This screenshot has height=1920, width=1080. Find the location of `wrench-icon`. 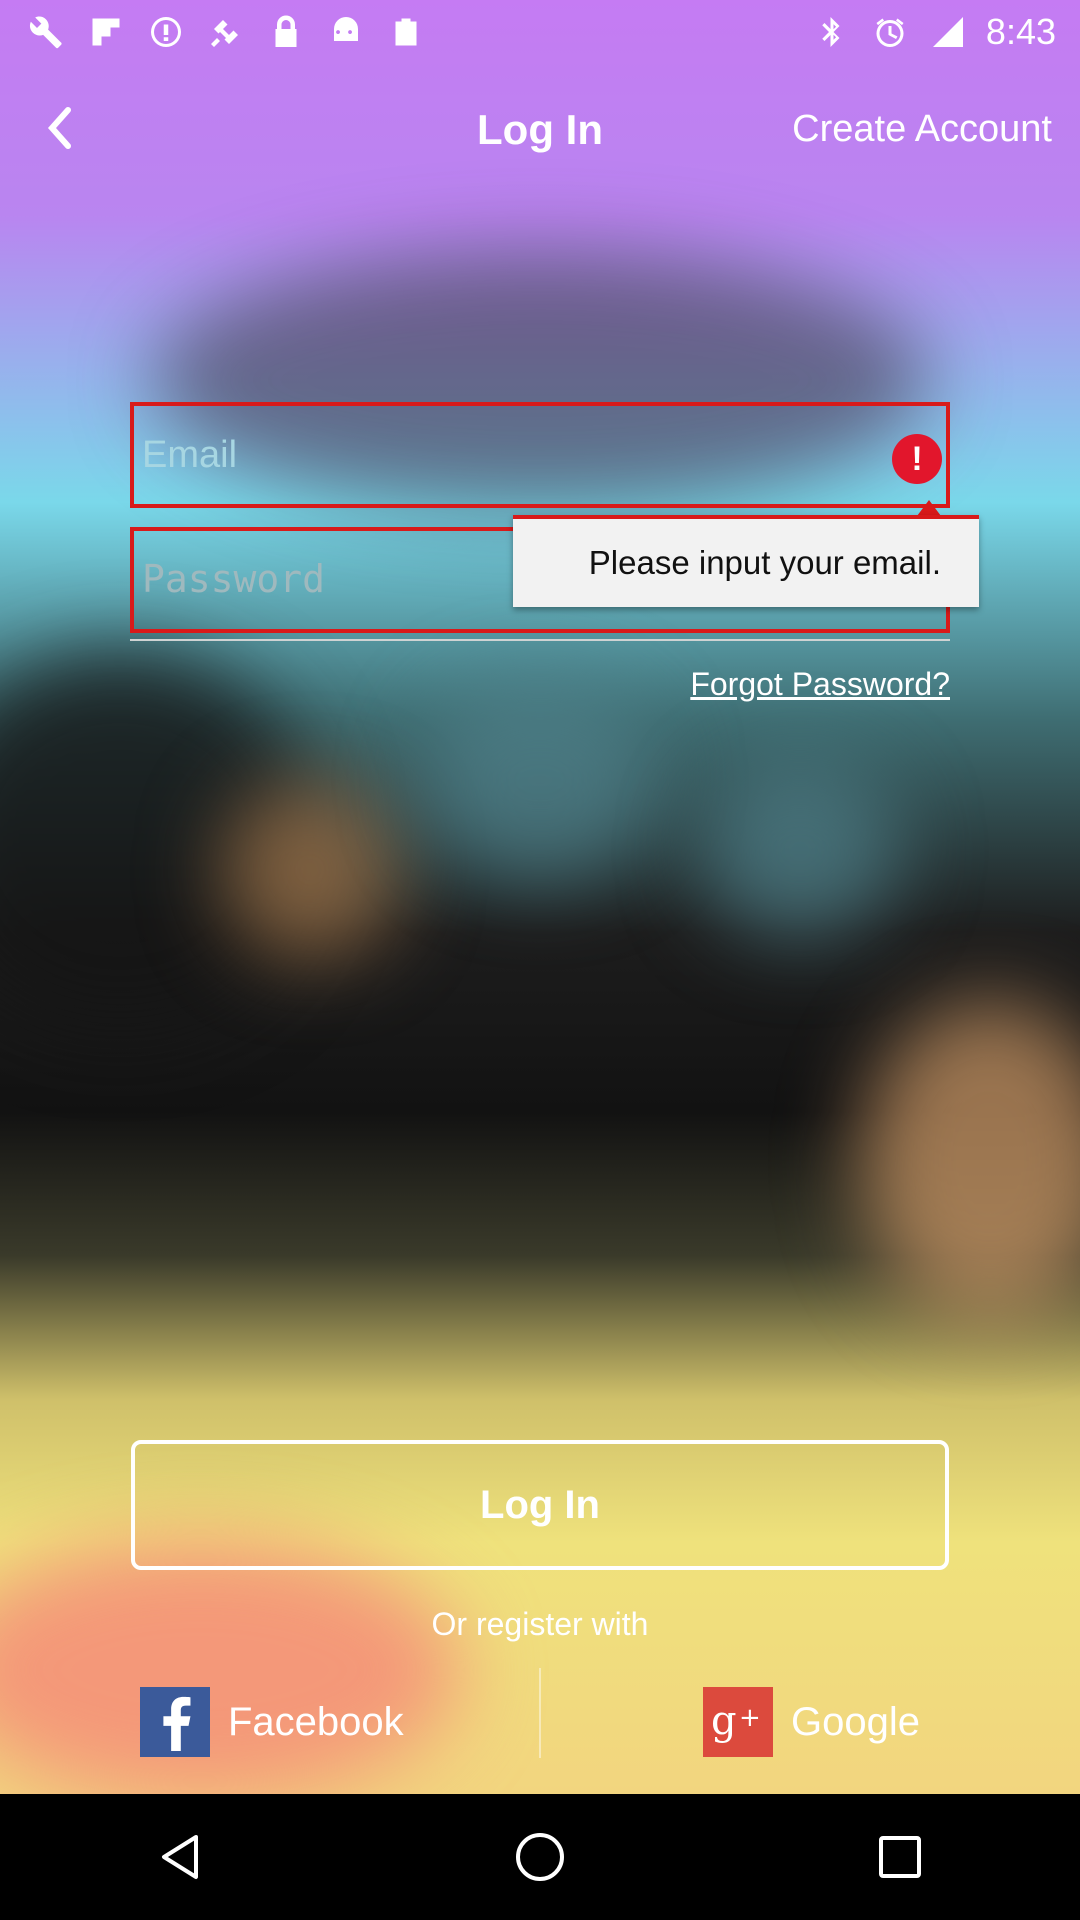

wrench-icon is located at coordinates (46, 32).